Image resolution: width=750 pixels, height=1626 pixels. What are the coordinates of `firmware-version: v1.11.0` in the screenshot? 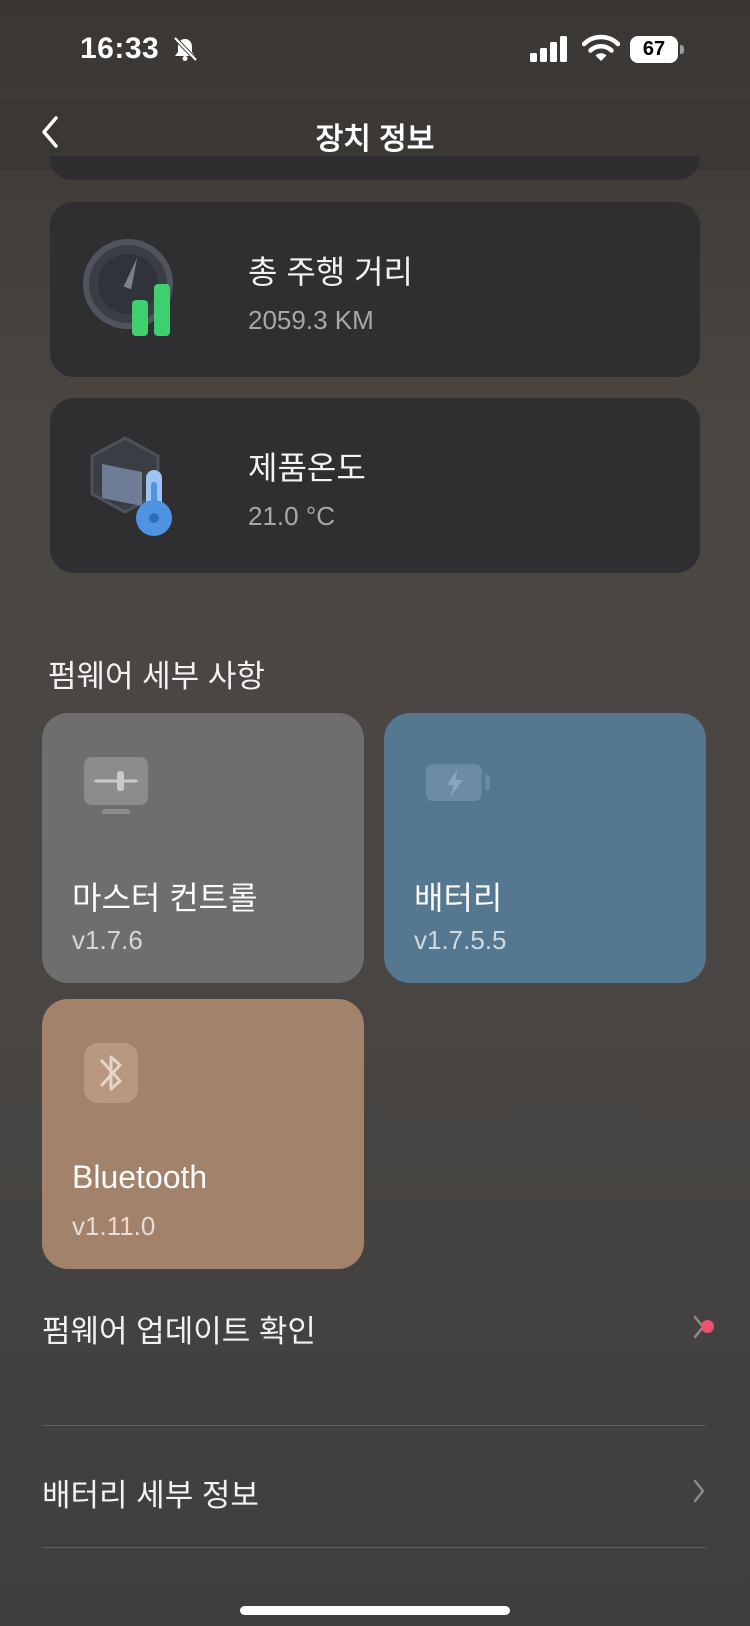 It's located at (114, 1226).